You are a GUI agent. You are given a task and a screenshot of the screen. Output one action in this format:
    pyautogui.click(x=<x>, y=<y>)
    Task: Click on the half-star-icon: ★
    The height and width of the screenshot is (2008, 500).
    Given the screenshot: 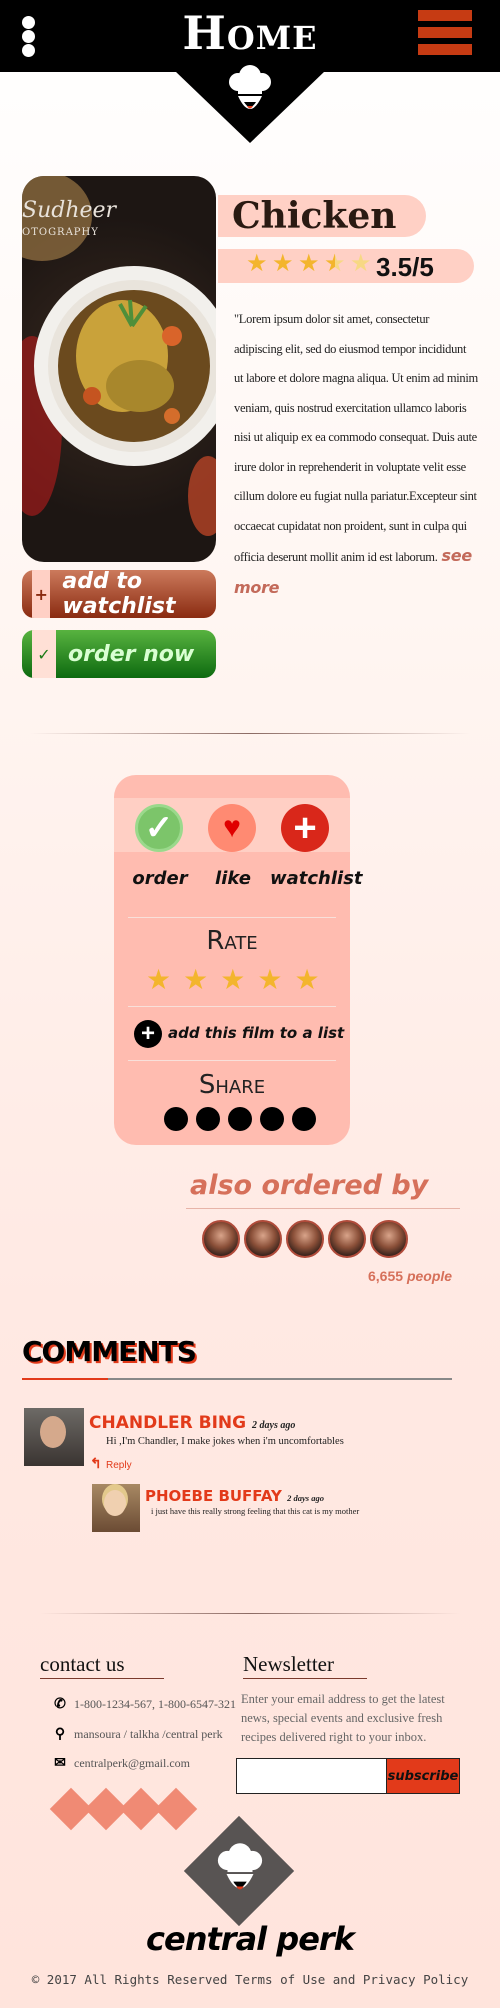 What is the action you would take?
    pyautogui.click(x=335, y=263)
    